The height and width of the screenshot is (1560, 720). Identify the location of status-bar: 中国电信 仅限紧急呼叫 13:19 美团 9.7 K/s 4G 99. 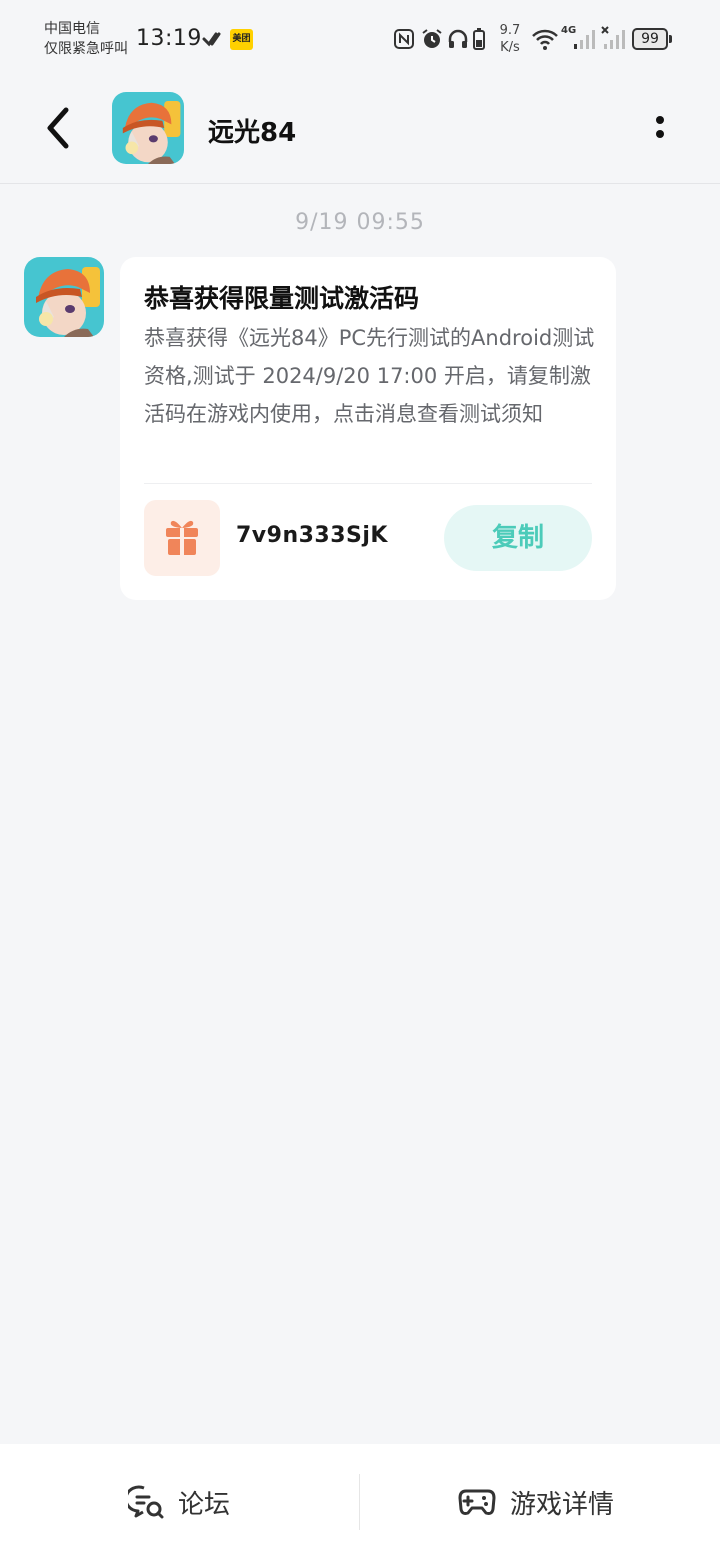
(360, 39).